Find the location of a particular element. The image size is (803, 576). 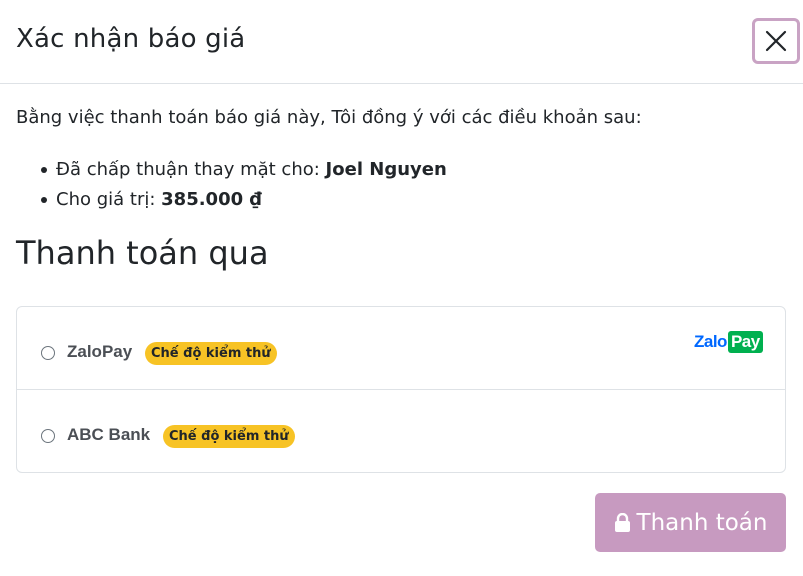

pay-button: Thanh toán is located at coordinates (690, 522).